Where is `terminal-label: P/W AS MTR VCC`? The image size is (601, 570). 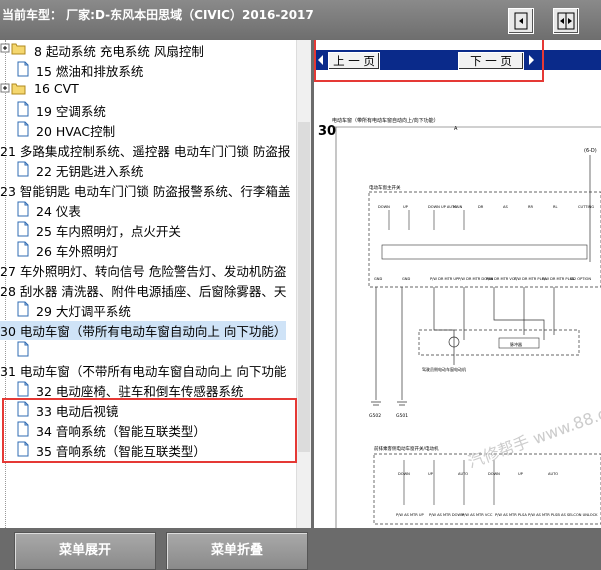 terminal-label: P/W AS MTR VCC is located at coordinates (477, 515).